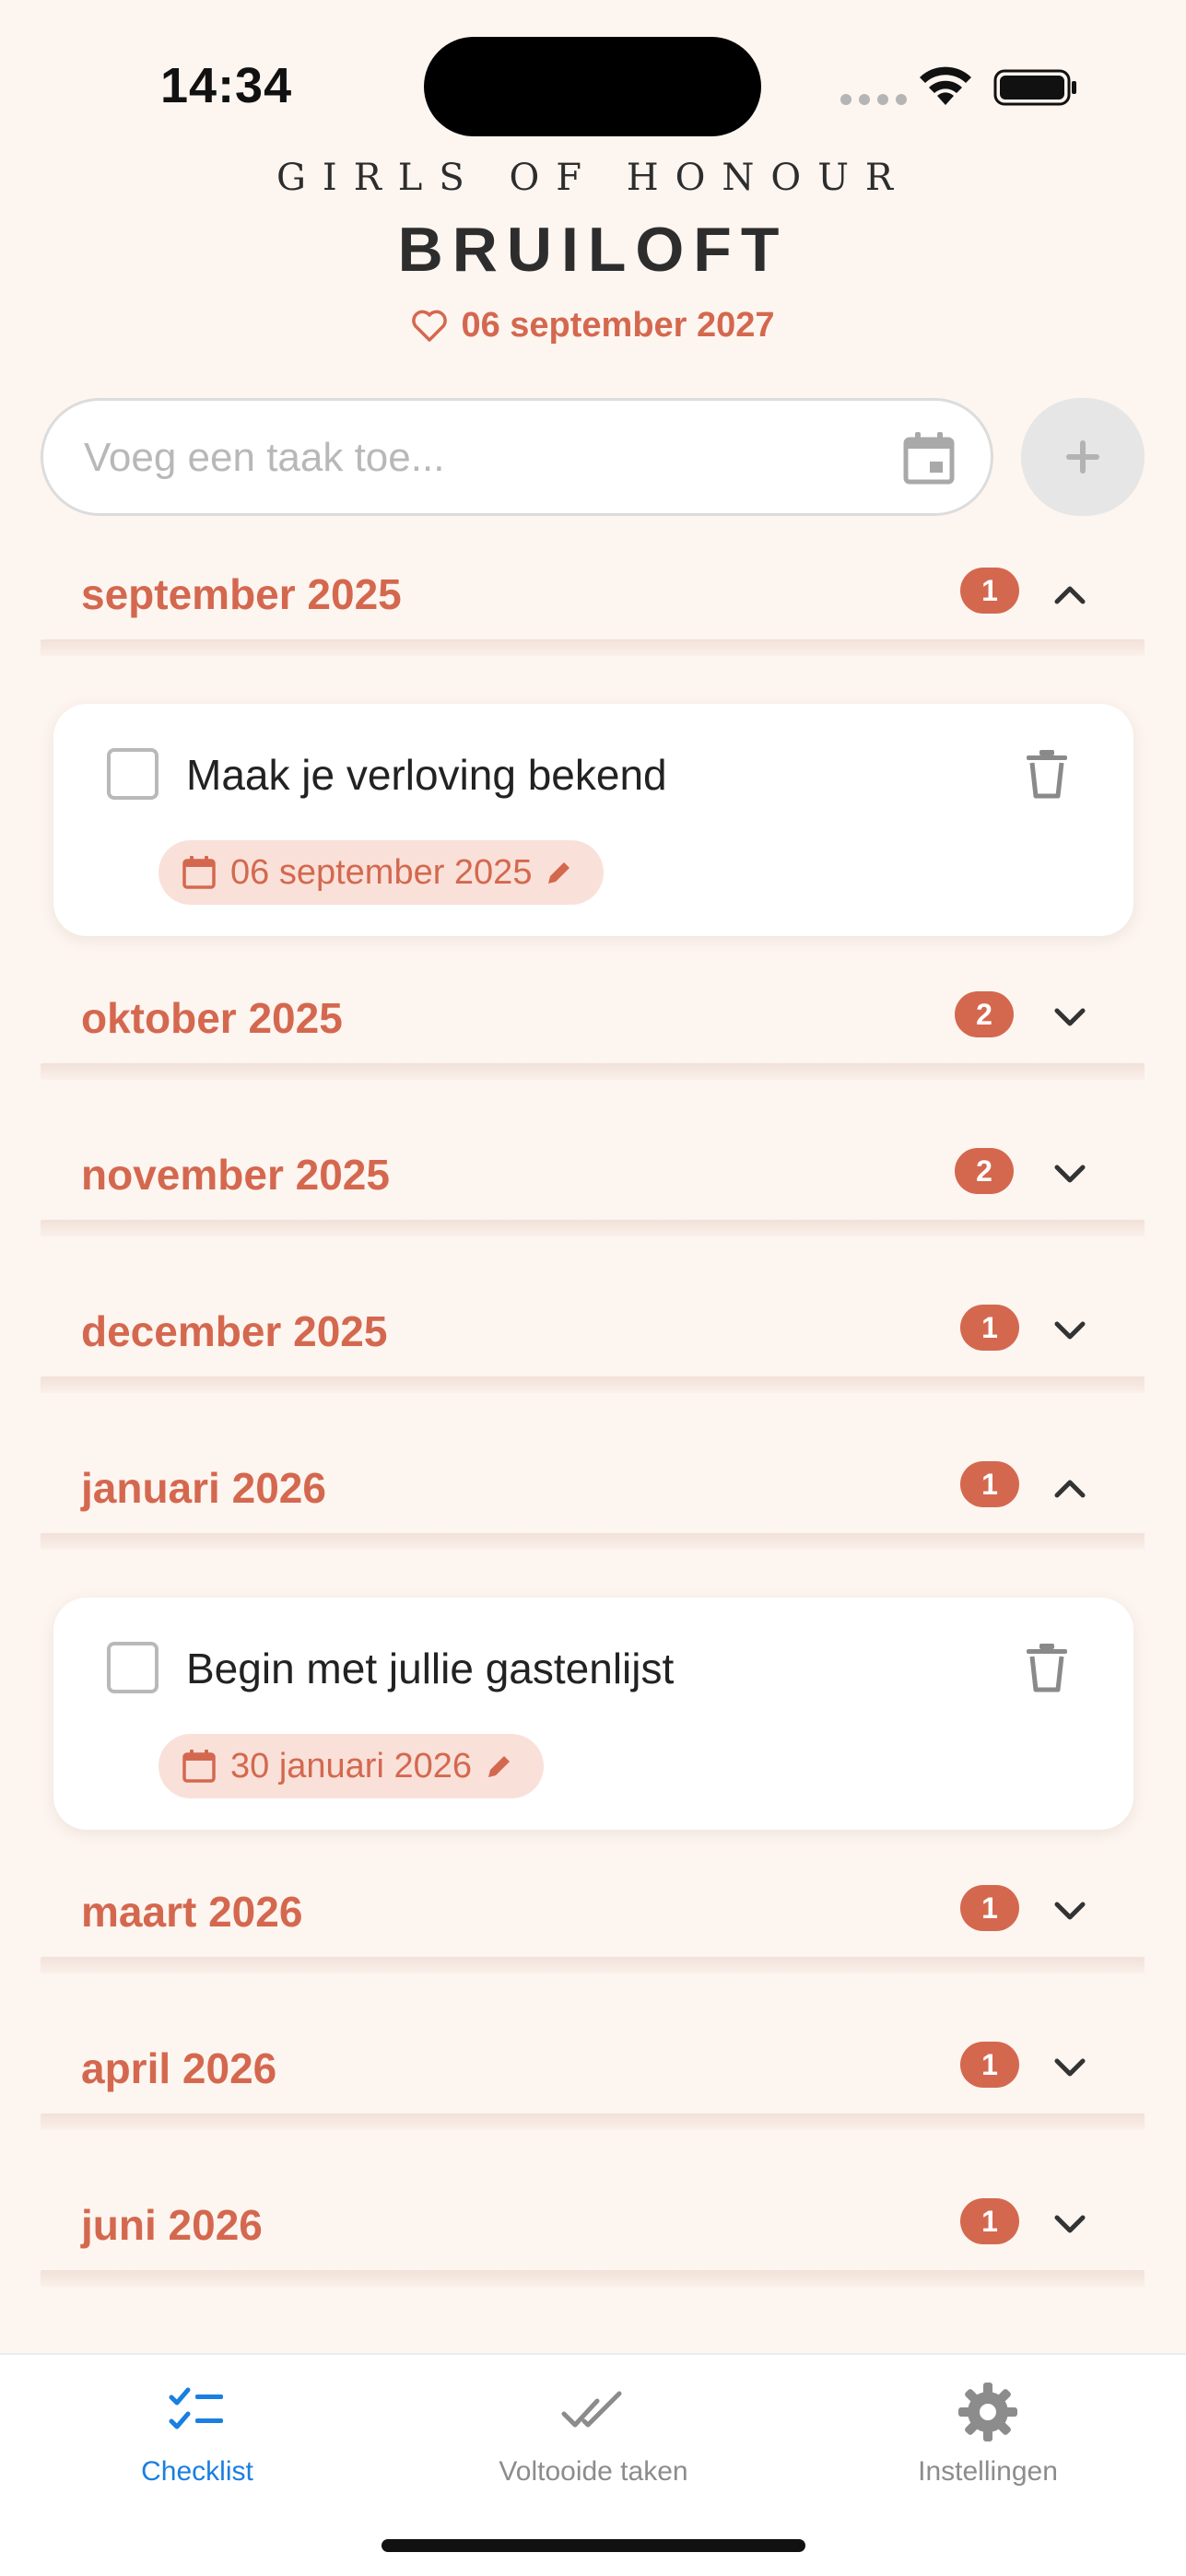  What do you see at coordinates (593, 1331) in the screenshot?
I see `month-section-december-2025: december 2025 1` at bounding box center [593, 1331].